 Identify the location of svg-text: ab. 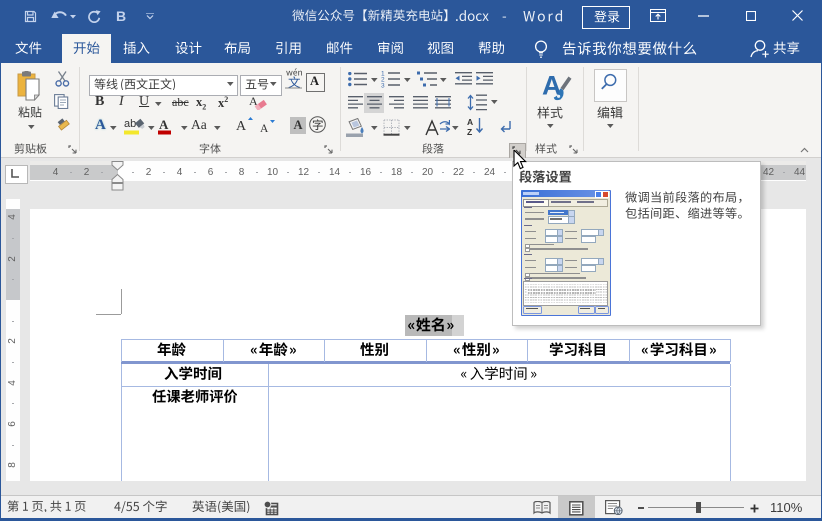
(130, 124).